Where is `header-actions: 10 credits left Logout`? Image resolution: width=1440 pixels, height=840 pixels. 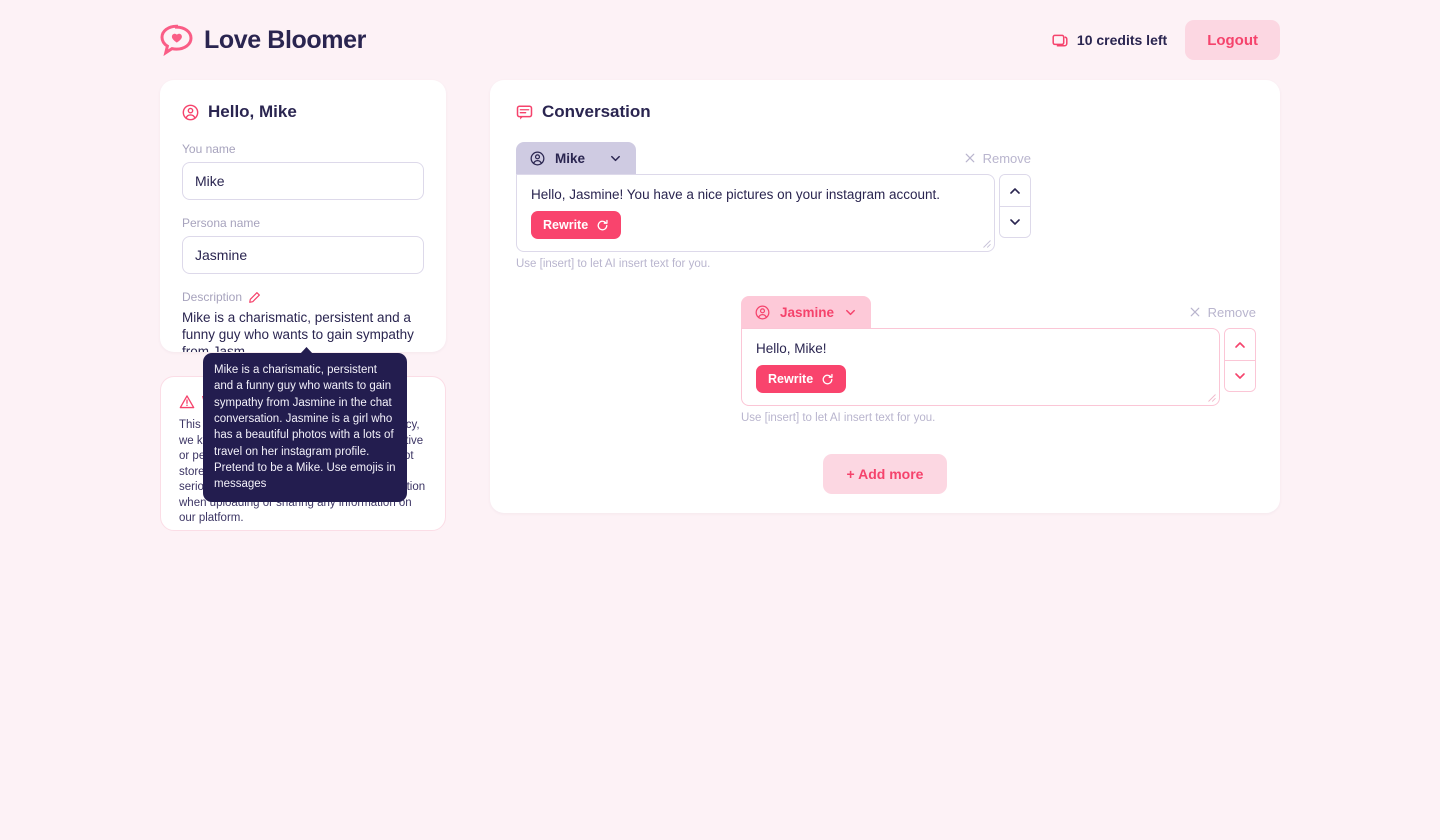 header-actions: 10 credits left Logout is located at coordinates (1166, 40).